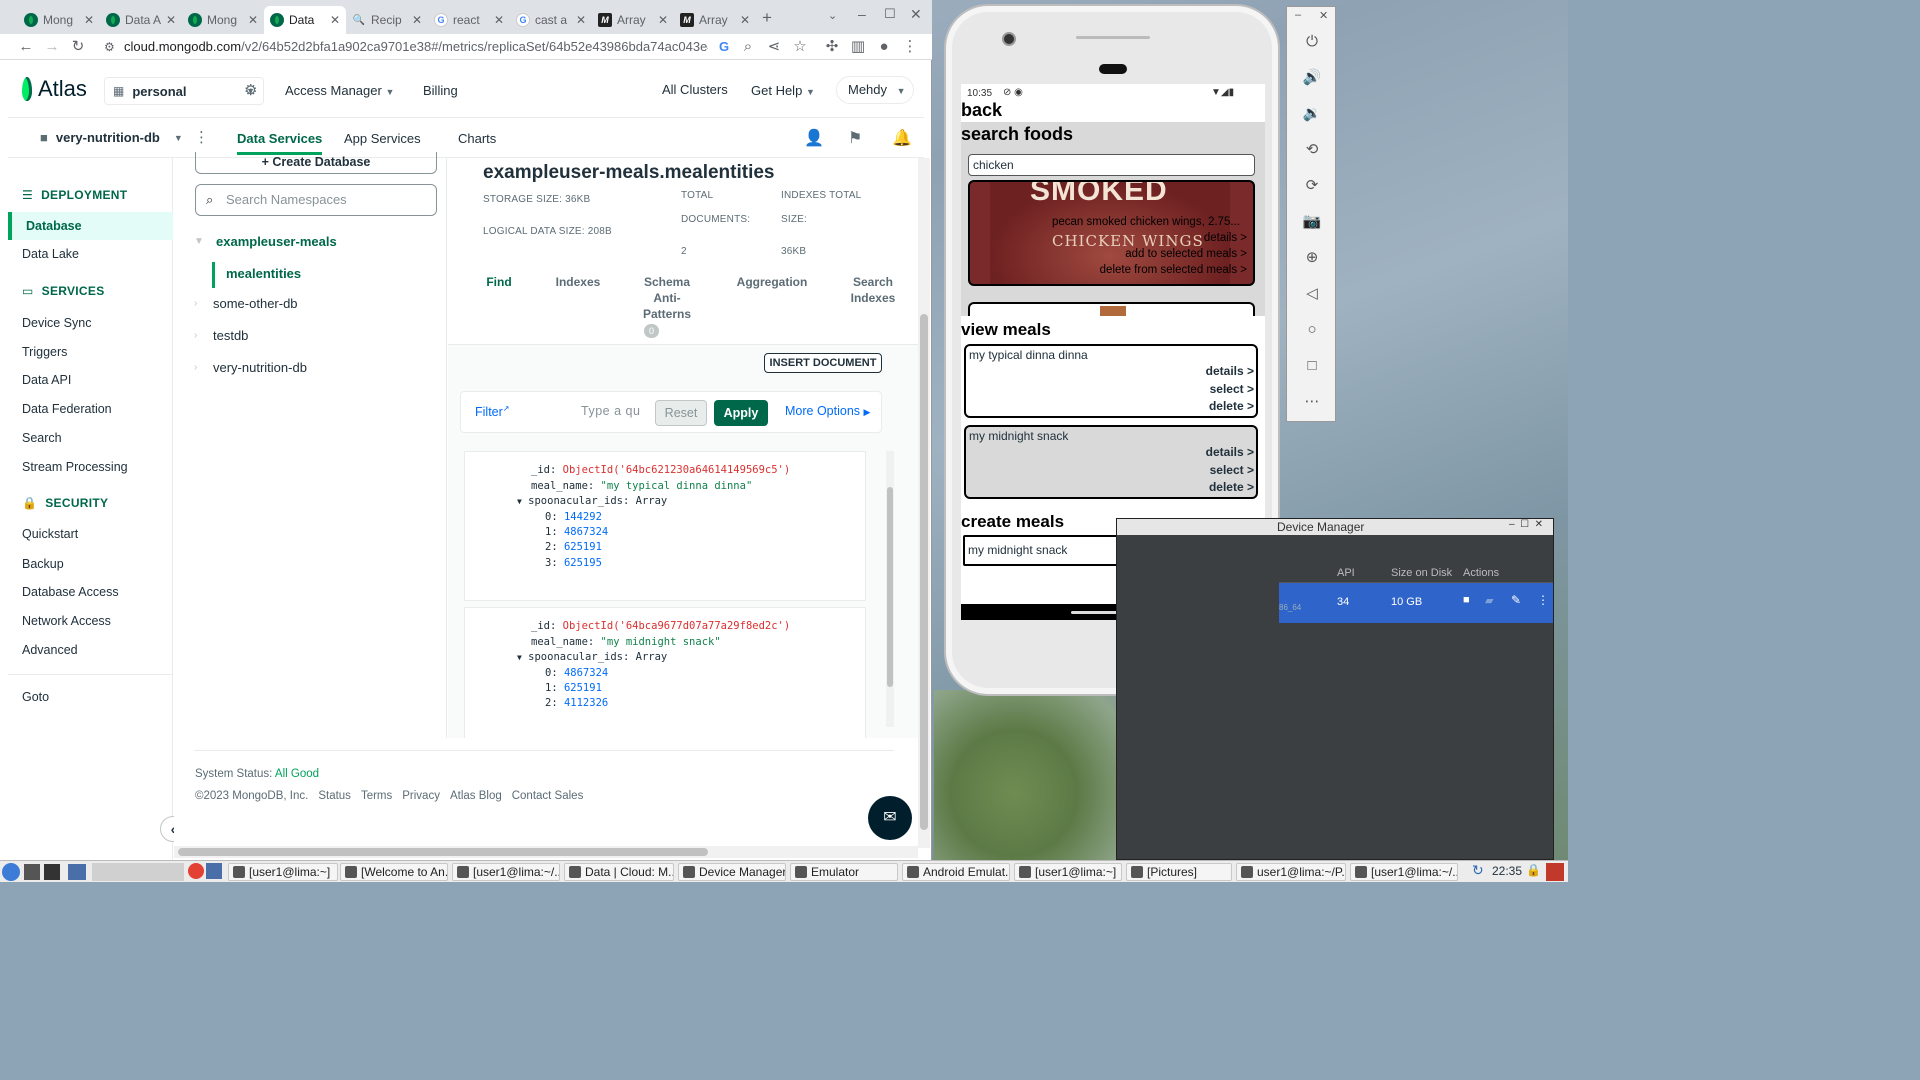 The image size is (1920, 1080). Describe the element at coordinates (421, 796) in the screenshot. I see `footer-link-privacy: Privacy` at that location.